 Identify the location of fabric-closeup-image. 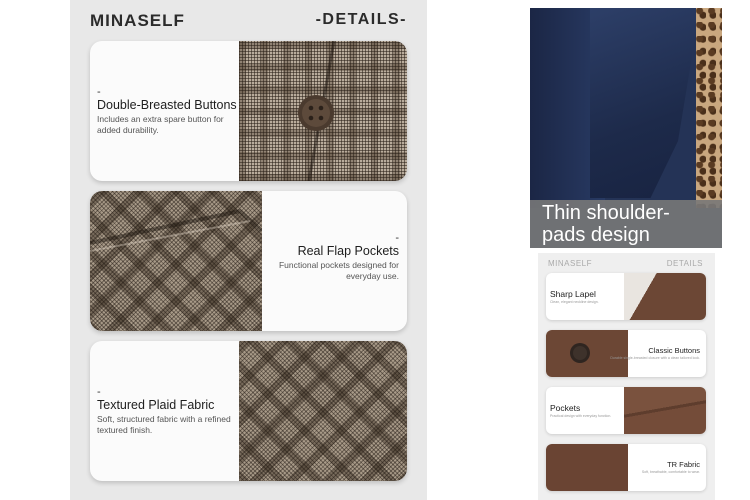
(323, 411).